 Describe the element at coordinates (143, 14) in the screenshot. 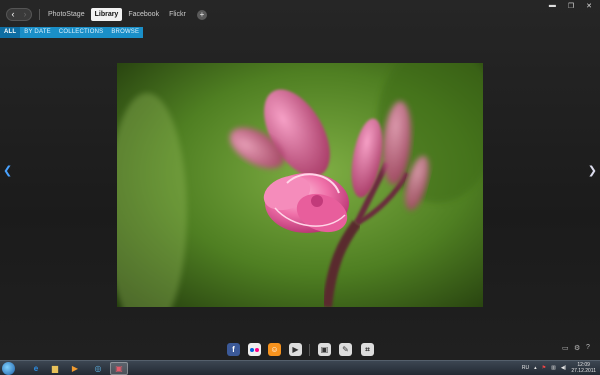

I see `tab-facebook: Facebook` at that location.